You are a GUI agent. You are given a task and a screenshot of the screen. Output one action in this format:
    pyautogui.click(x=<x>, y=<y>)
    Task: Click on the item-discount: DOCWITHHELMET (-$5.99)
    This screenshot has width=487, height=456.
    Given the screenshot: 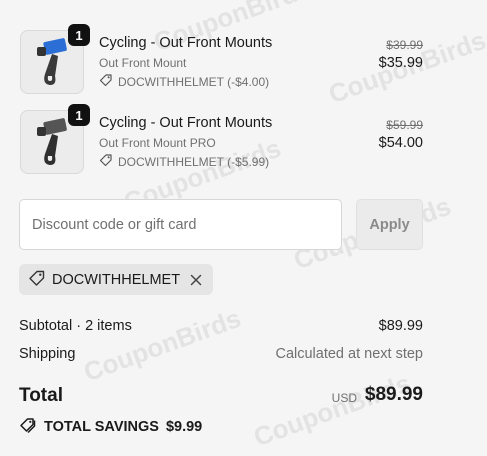 What is the action you would take?
    pyautogui.click(x=184, y=161)
    